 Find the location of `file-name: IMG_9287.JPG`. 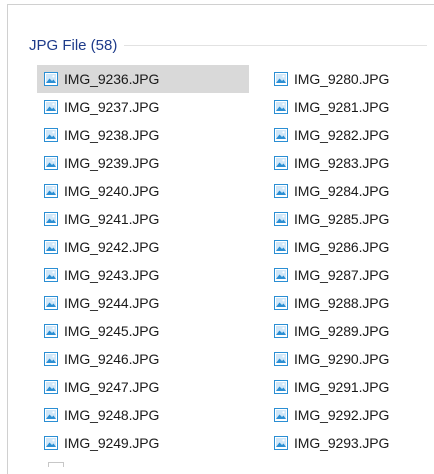

file-name: IMG_9287.JPG is located at coordinates (342, 275).